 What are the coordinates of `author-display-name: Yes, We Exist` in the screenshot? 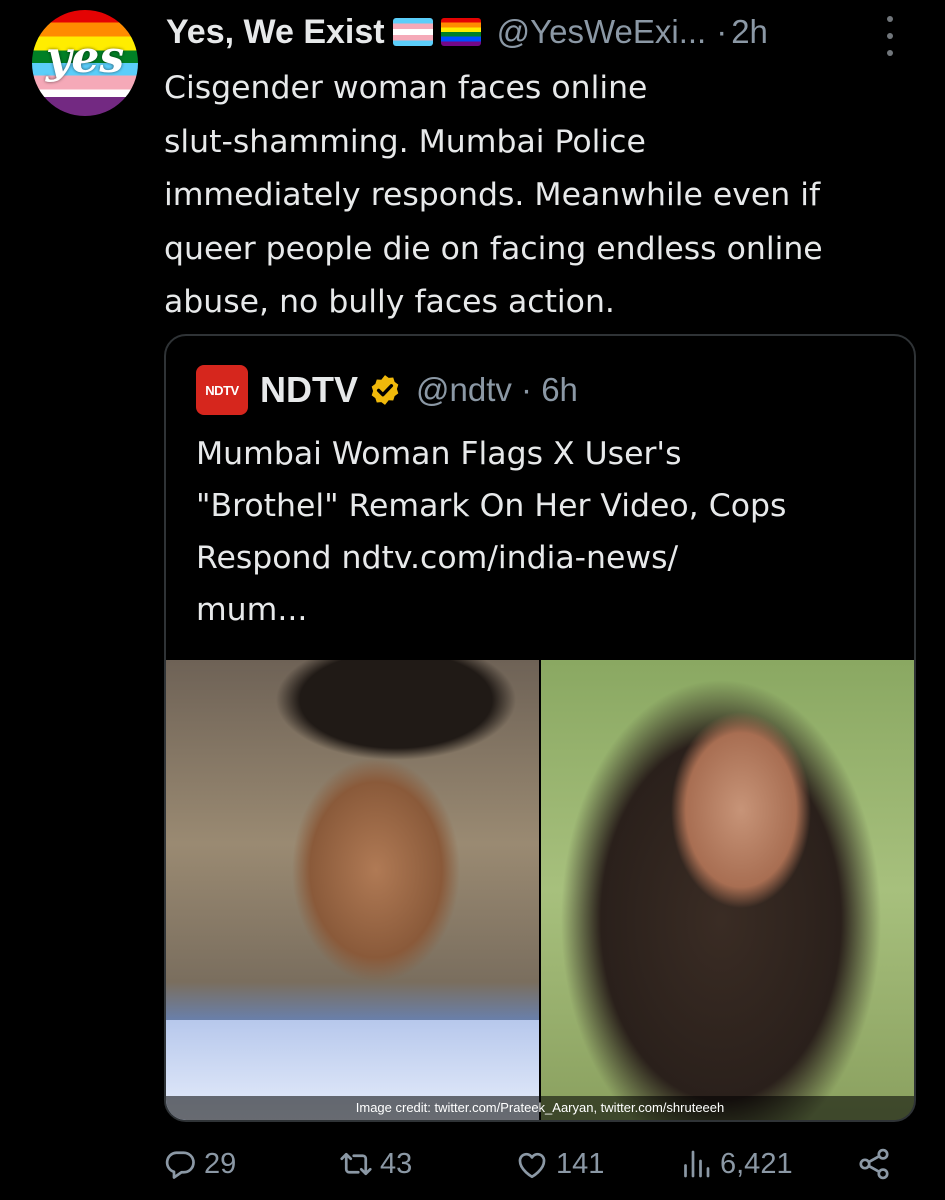 It's located at (275, 32).